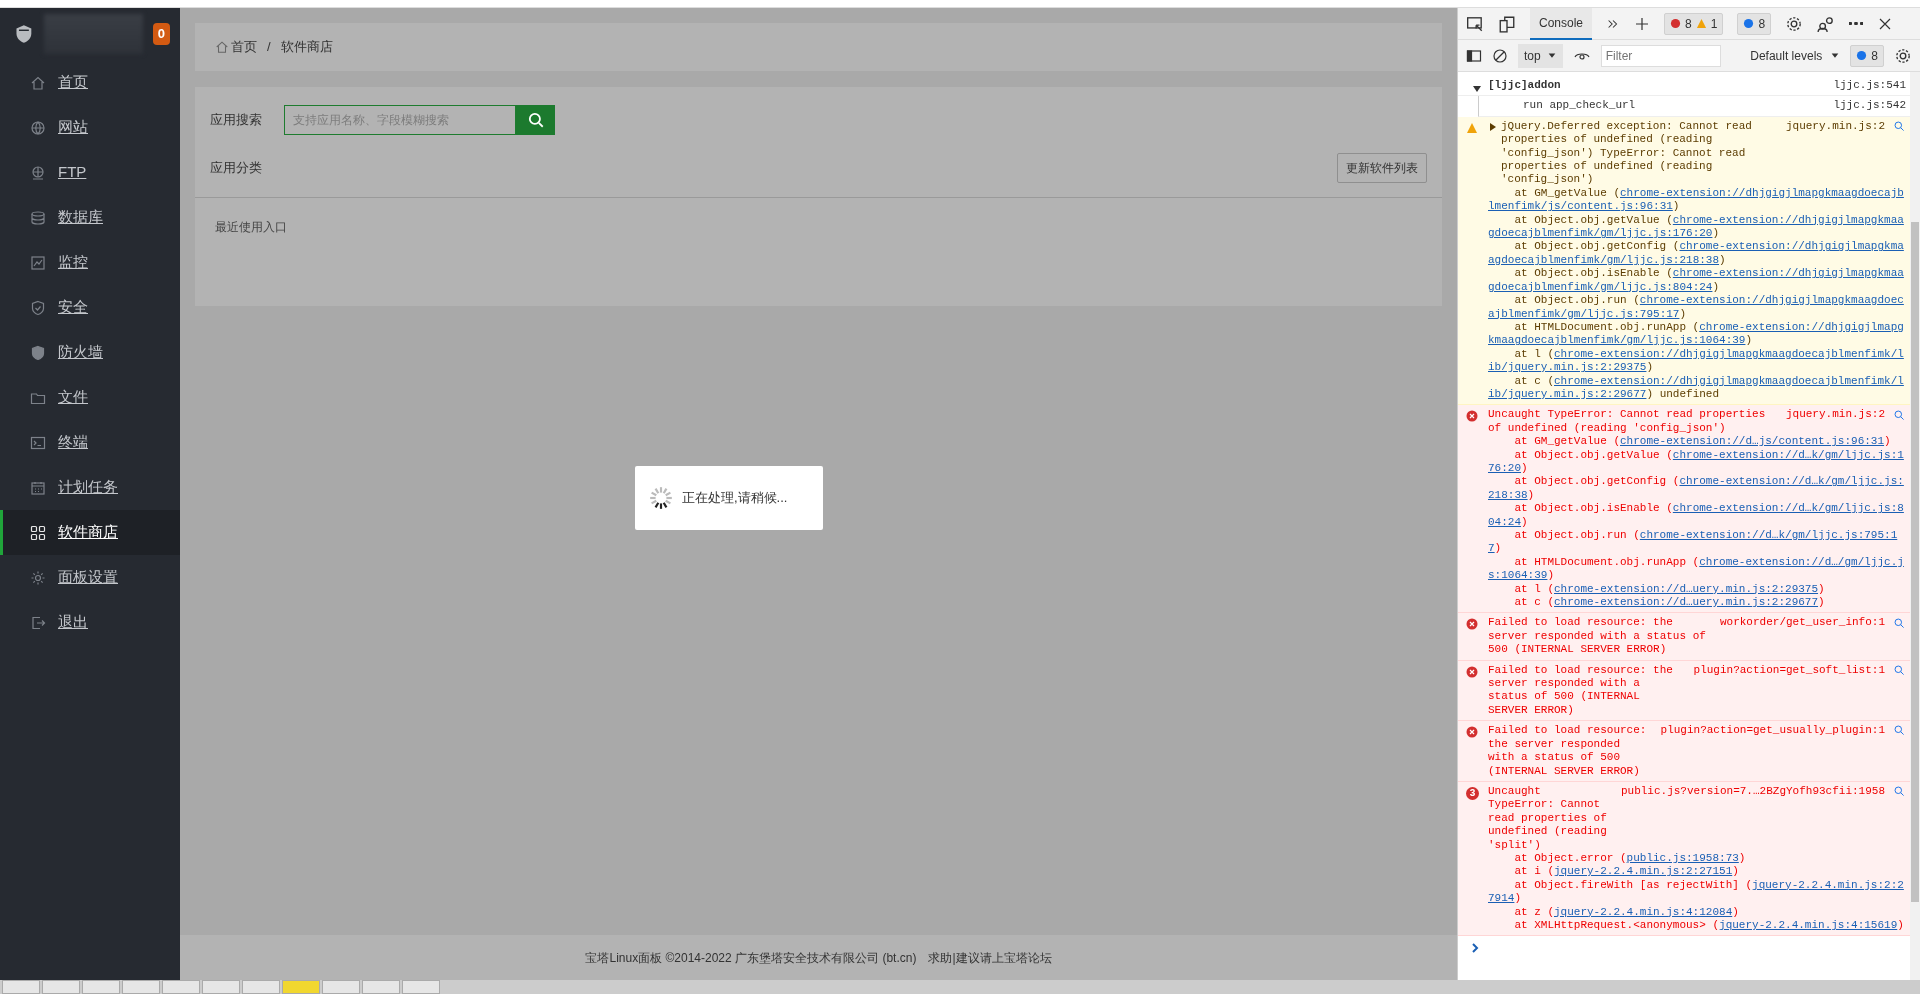  I want to click on sidebar-item: 退出, so click(90, 622).